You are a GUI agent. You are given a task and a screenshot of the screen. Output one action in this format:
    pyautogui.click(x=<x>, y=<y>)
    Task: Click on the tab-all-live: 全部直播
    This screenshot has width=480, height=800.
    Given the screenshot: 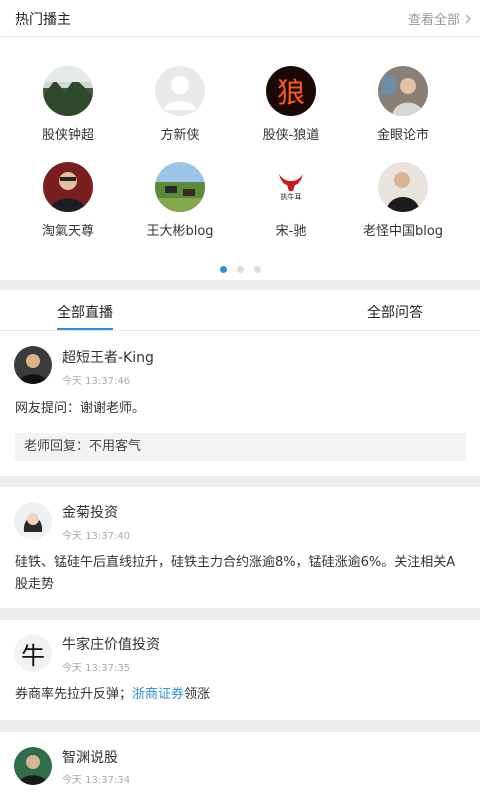 What is the action you would take?
    pyautogui.click(x=85, y=316)
    